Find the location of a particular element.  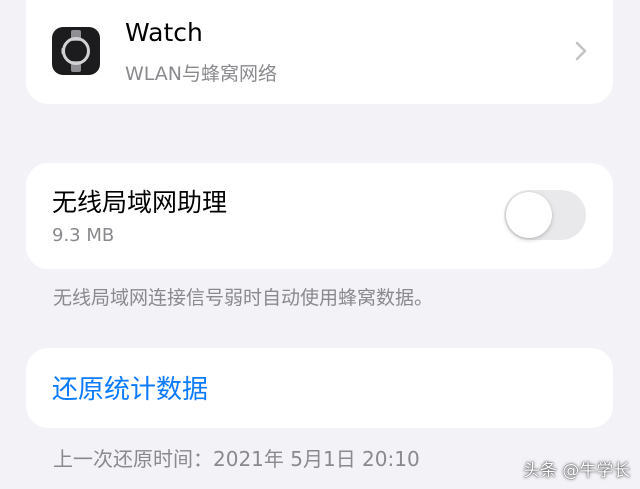

wlan-assist-toggle is located at coordinates (545, 215).